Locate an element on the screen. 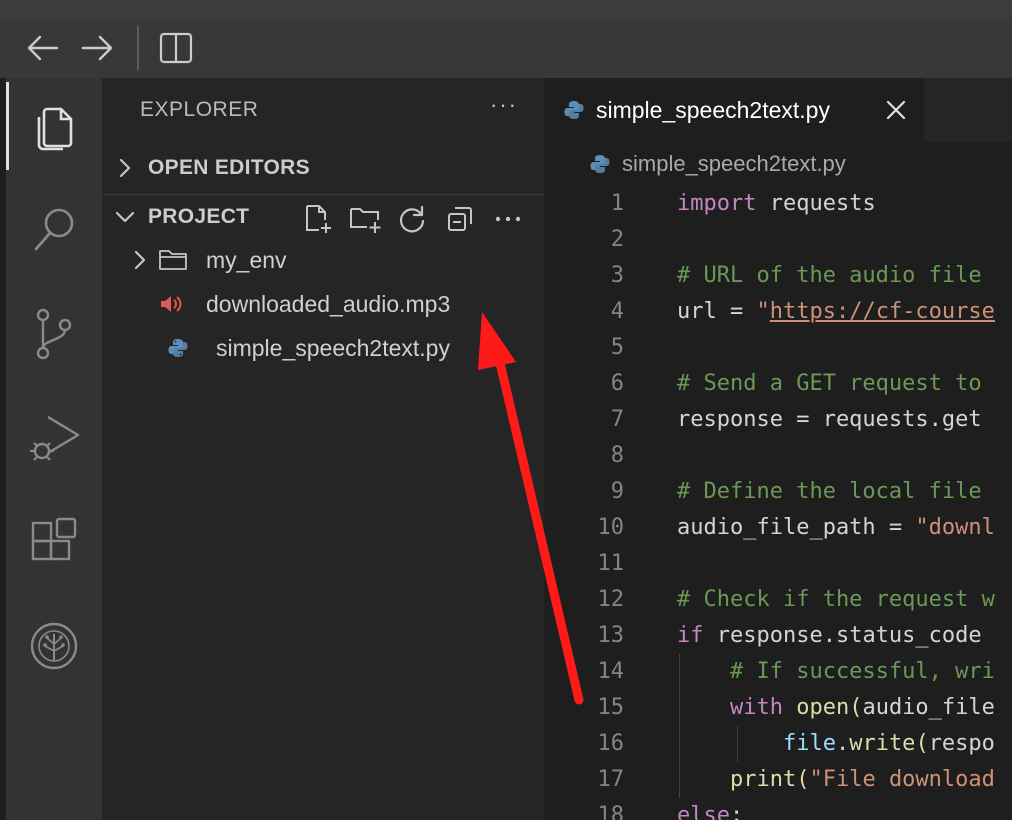 The height and width of the screenshot is (820, 1012). activity-search is located at coordinates (54, 230).